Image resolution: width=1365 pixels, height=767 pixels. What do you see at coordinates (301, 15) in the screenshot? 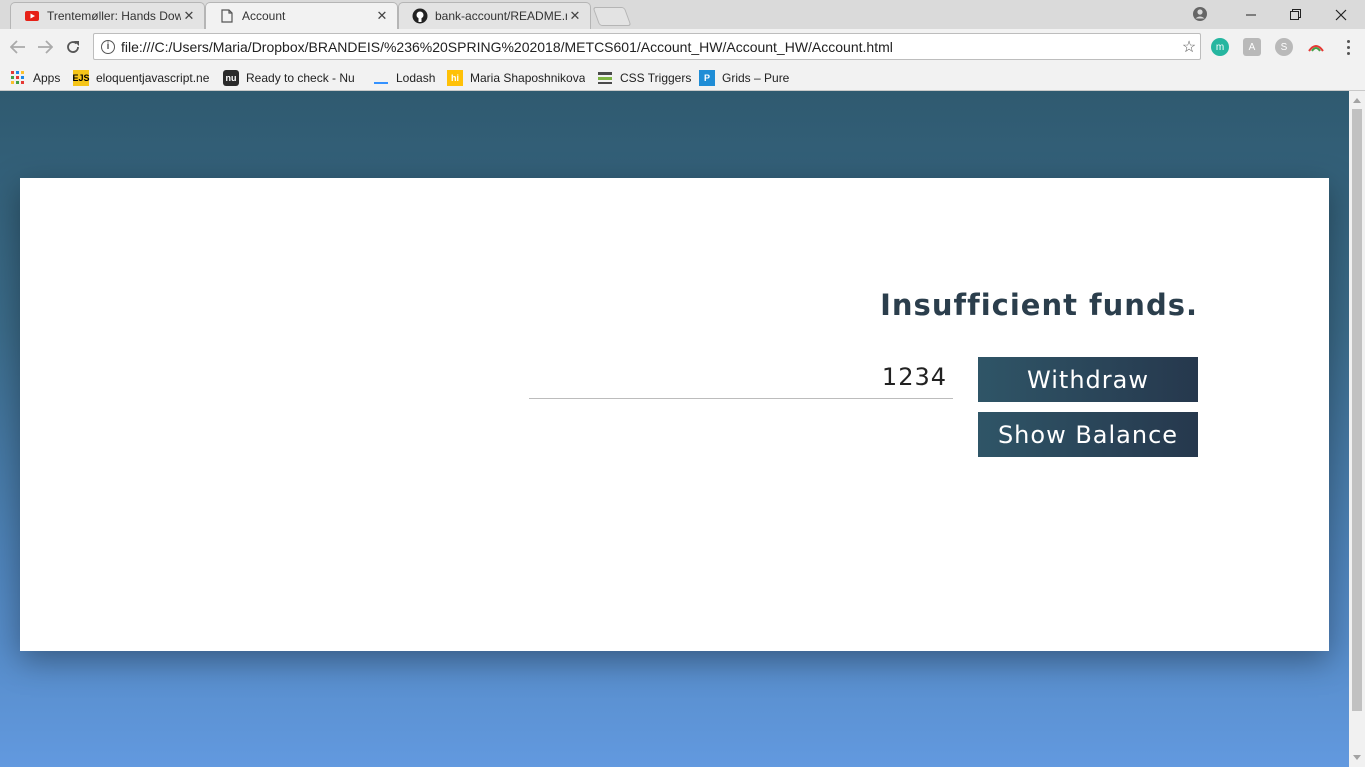
I see `tab-account: Account ✕` at bounding box center [301, 15].